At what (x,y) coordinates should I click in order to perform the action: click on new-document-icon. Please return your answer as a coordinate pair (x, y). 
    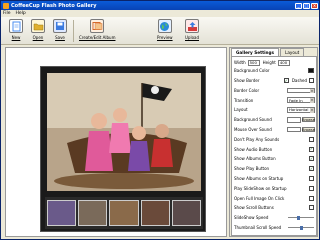
    Looking at the image, I should click on (16, 26).